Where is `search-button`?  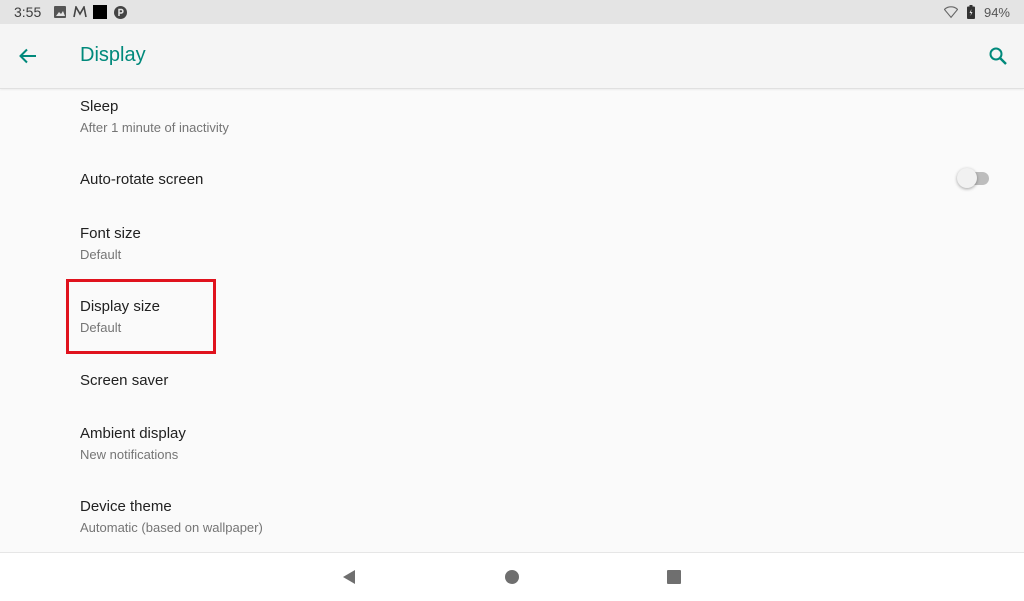
search-button is located at coordinates (998, 56).